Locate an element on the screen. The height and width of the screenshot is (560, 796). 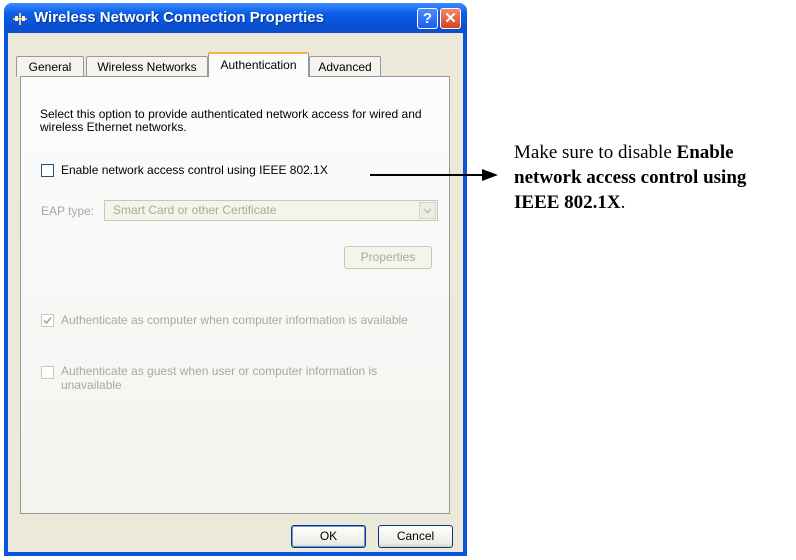
cancel-button: Cancel is located at coordinates (415, 536).